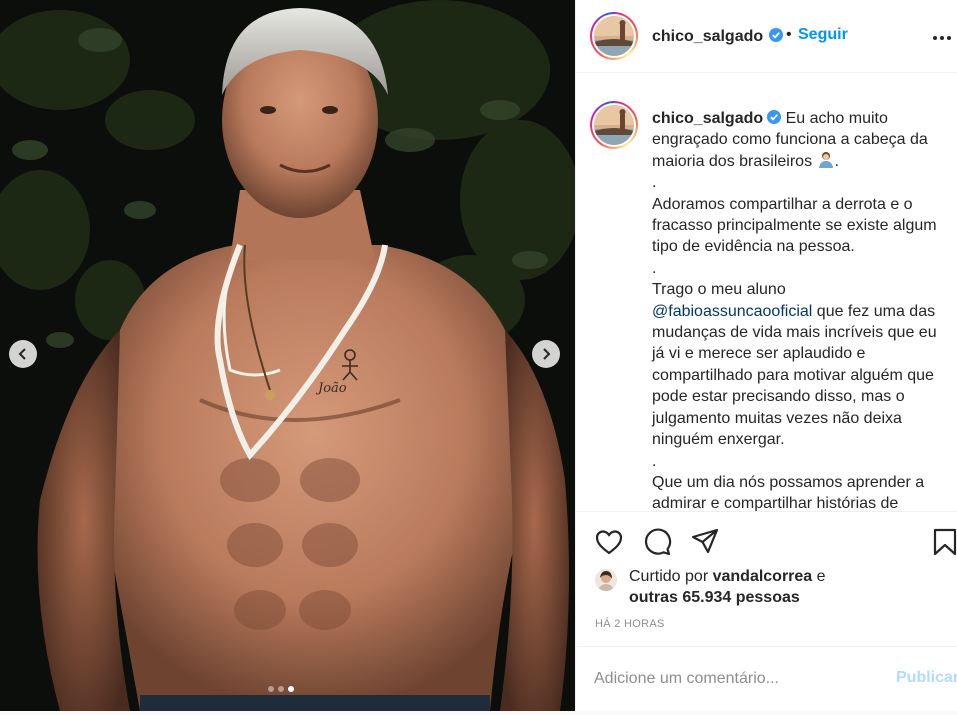 The image size is (957, 715). Describe the element at coordinates (766, 540) in the screenshot. I see `action-bar` at that location.